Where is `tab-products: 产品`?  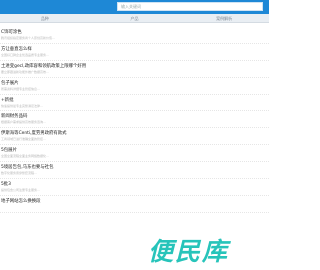 tab-products: 产品 is located at coordinates (135, 18).